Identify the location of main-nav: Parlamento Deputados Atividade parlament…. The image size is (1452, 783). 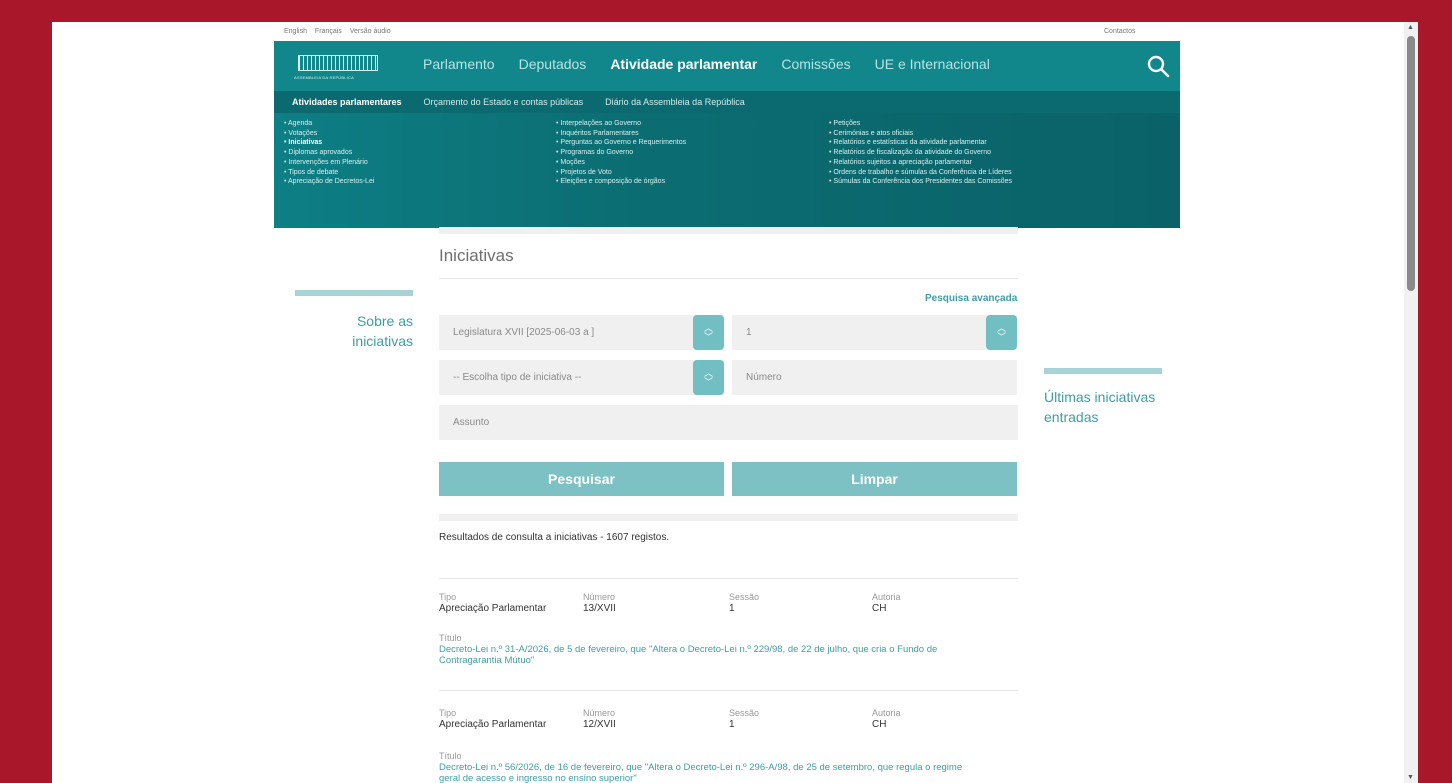
(706, 64).